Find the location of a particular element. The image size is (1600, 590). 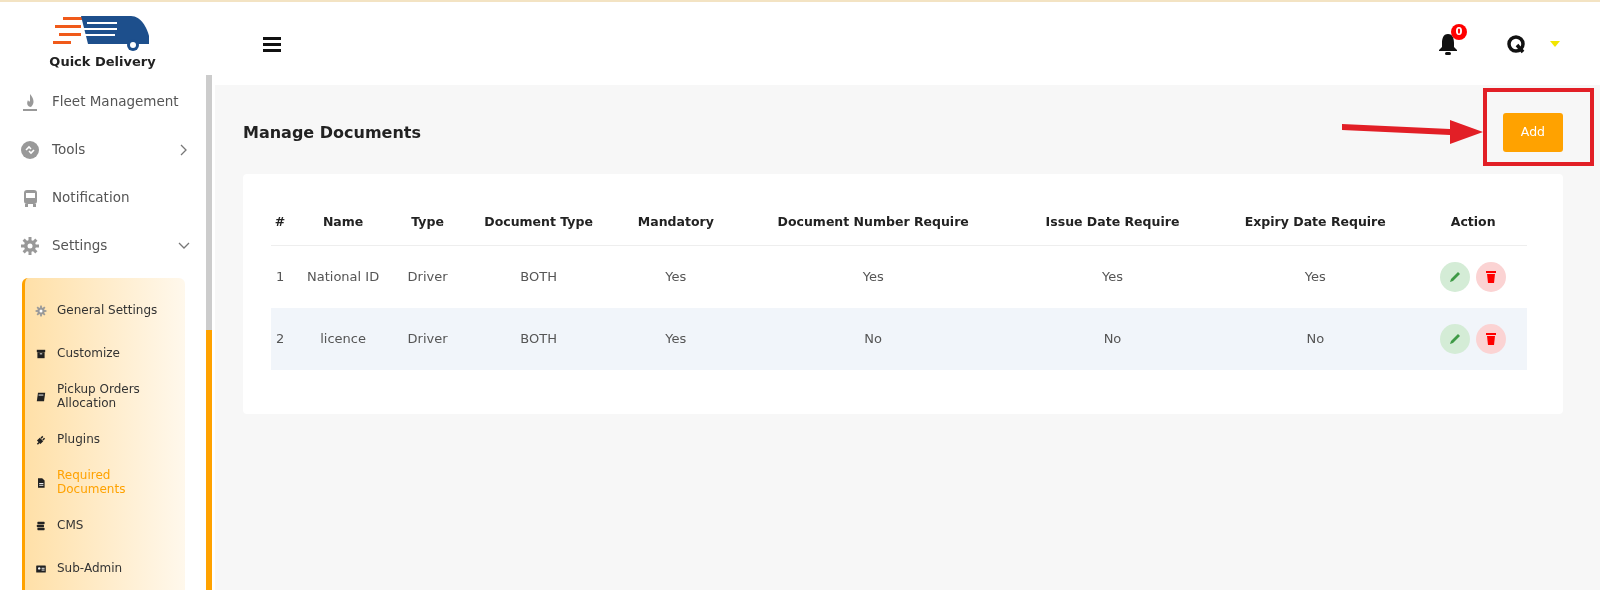

submenu-item: Plugins is located at coordinates (110, 440).